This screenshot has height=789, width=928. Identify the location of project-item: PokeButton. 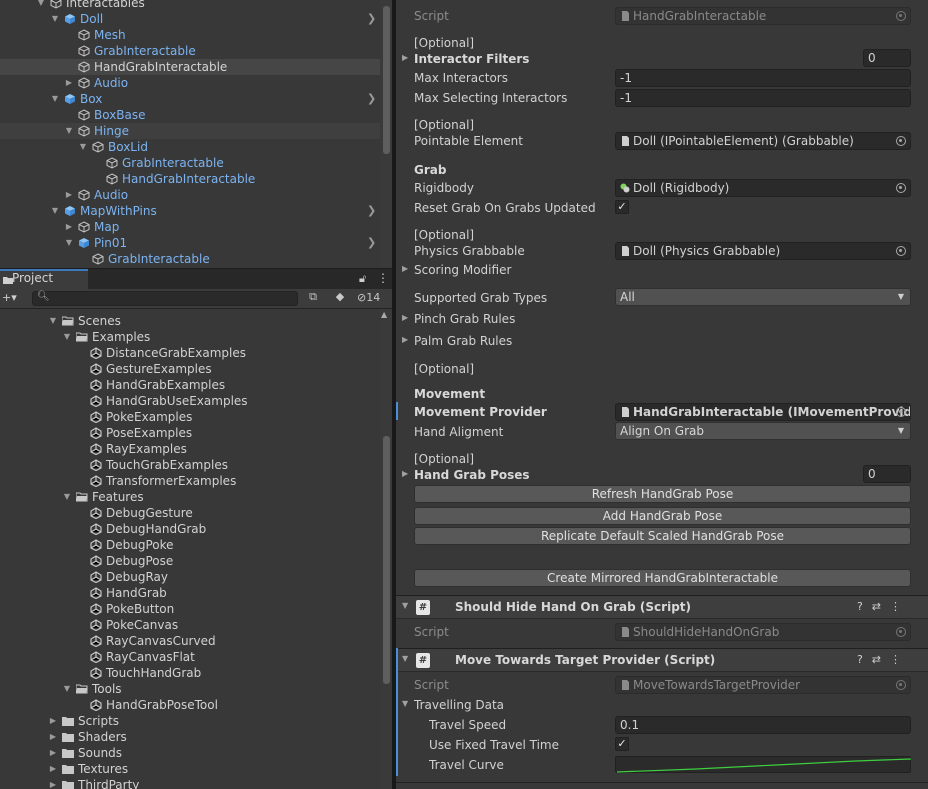
(190, 609).